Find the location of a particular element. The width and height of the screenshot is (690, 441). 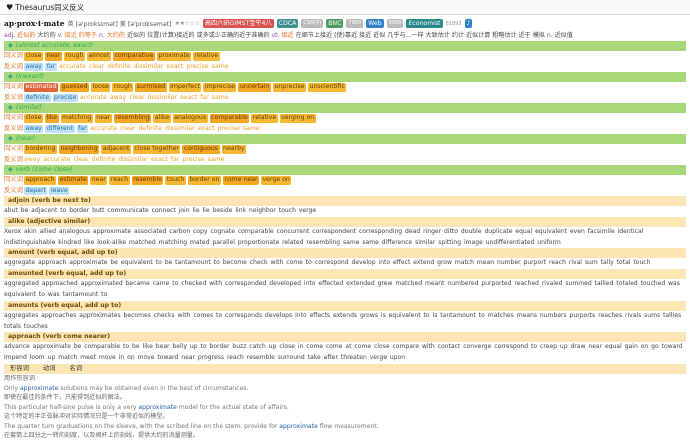

group-header: amount (verb equal, add up to) is located at coordinates (345, 253).